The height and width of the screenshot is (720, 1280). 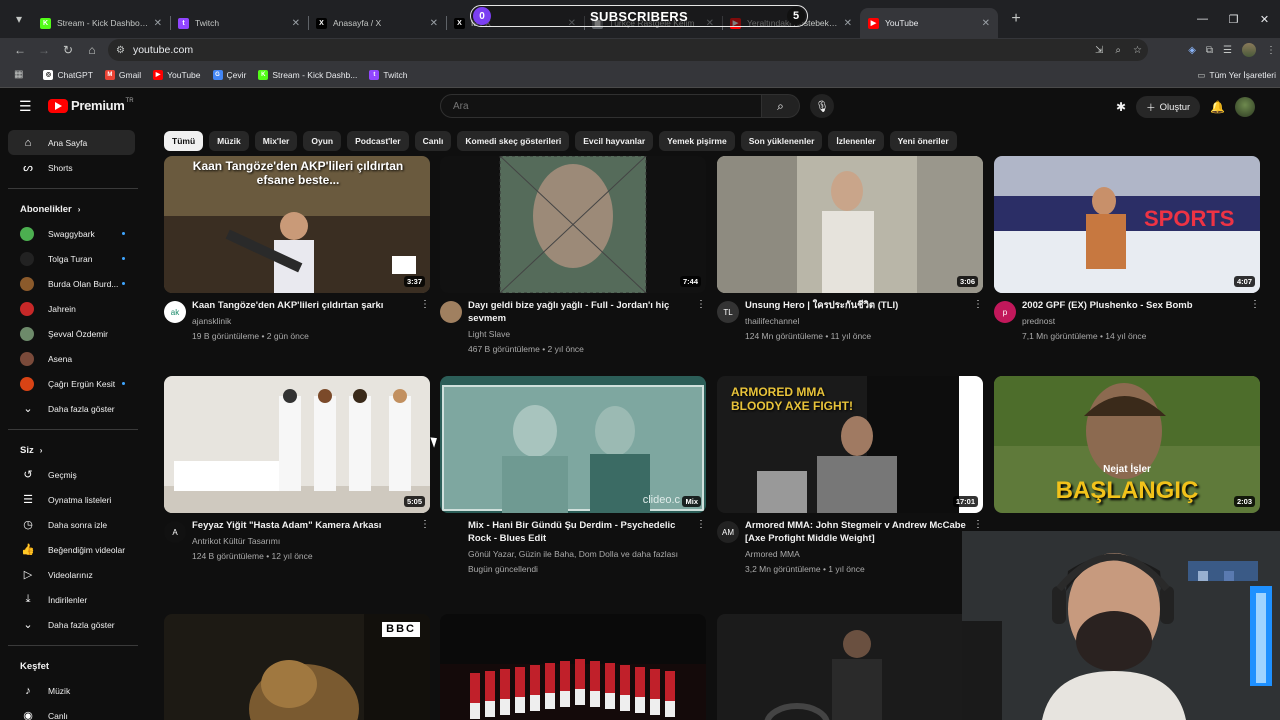 What do you see at coordinates (184, 141) in the screenshot?
I see `chip-0: Tümü` at bounding box center [184, 141].